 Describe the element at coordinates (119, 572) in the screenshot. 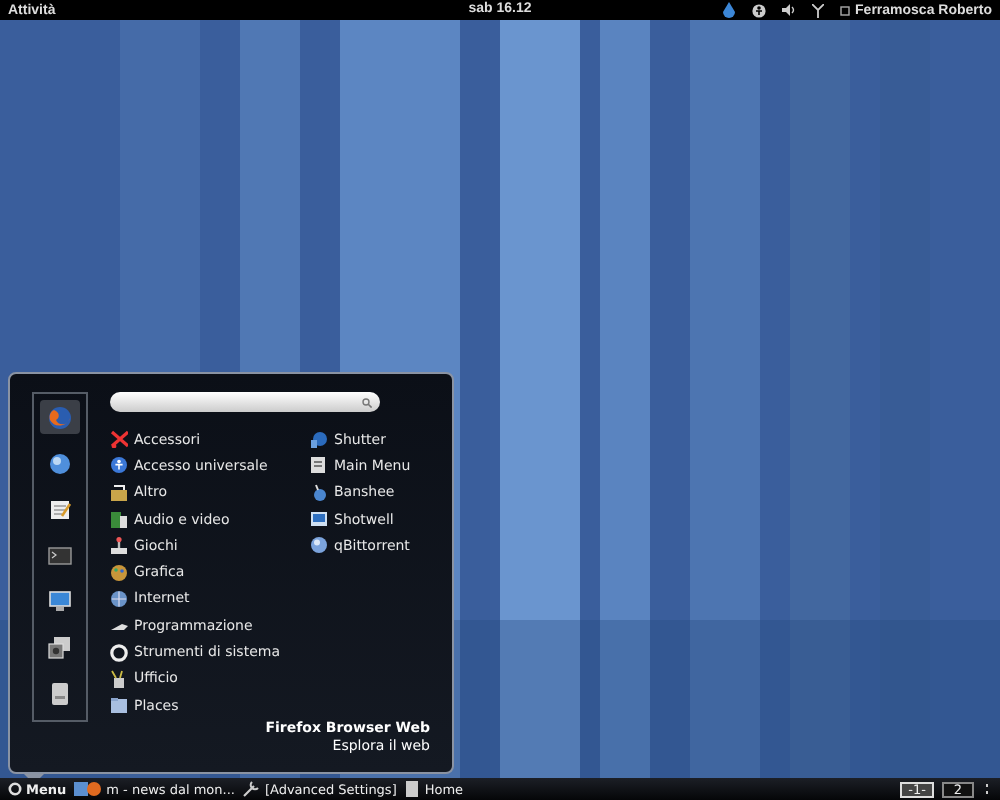

I see `palette-icon` at that location.